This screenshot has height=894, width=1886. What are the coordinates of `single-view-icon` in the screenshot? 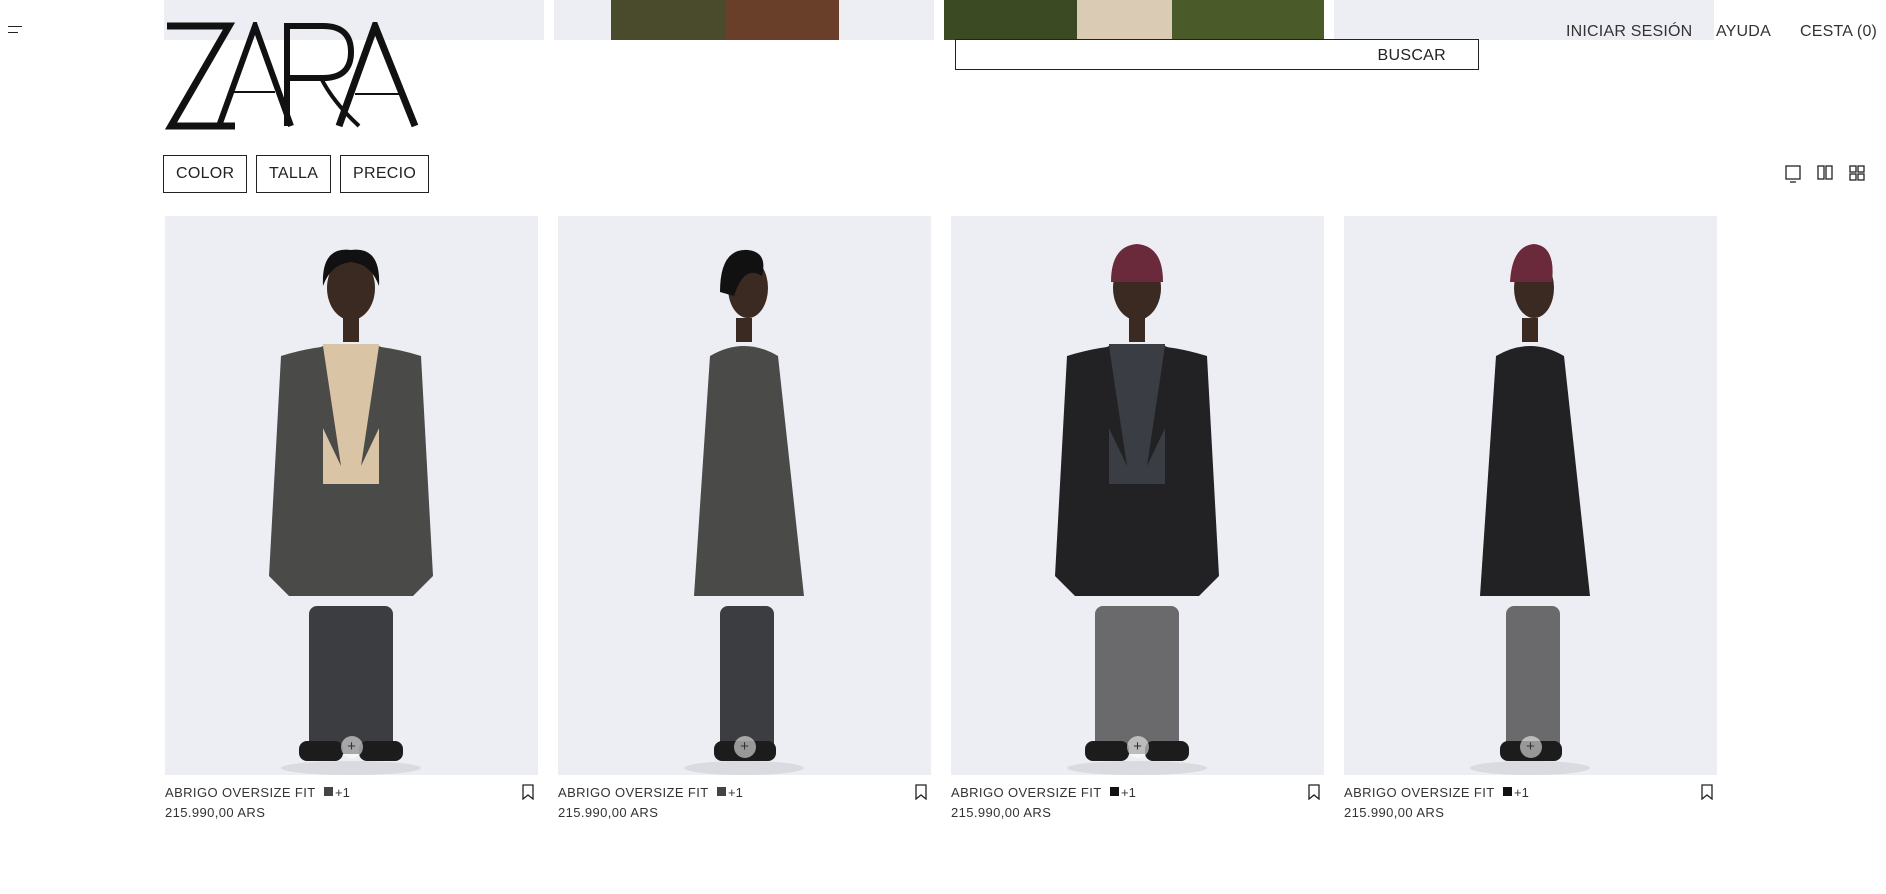 It's located at (1793, 174).